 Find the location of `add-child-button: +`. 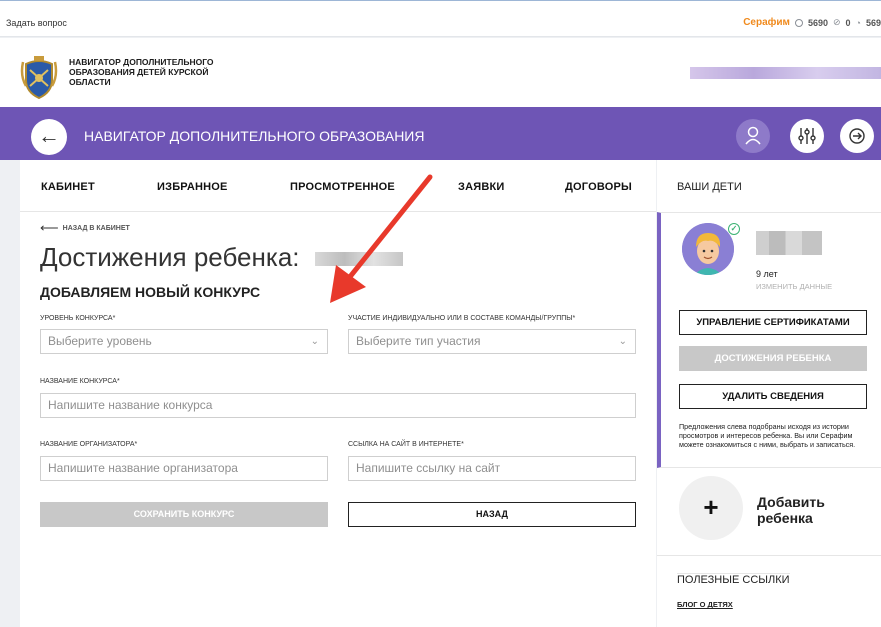

add-child-button: + is located at coordinates (711, 508).